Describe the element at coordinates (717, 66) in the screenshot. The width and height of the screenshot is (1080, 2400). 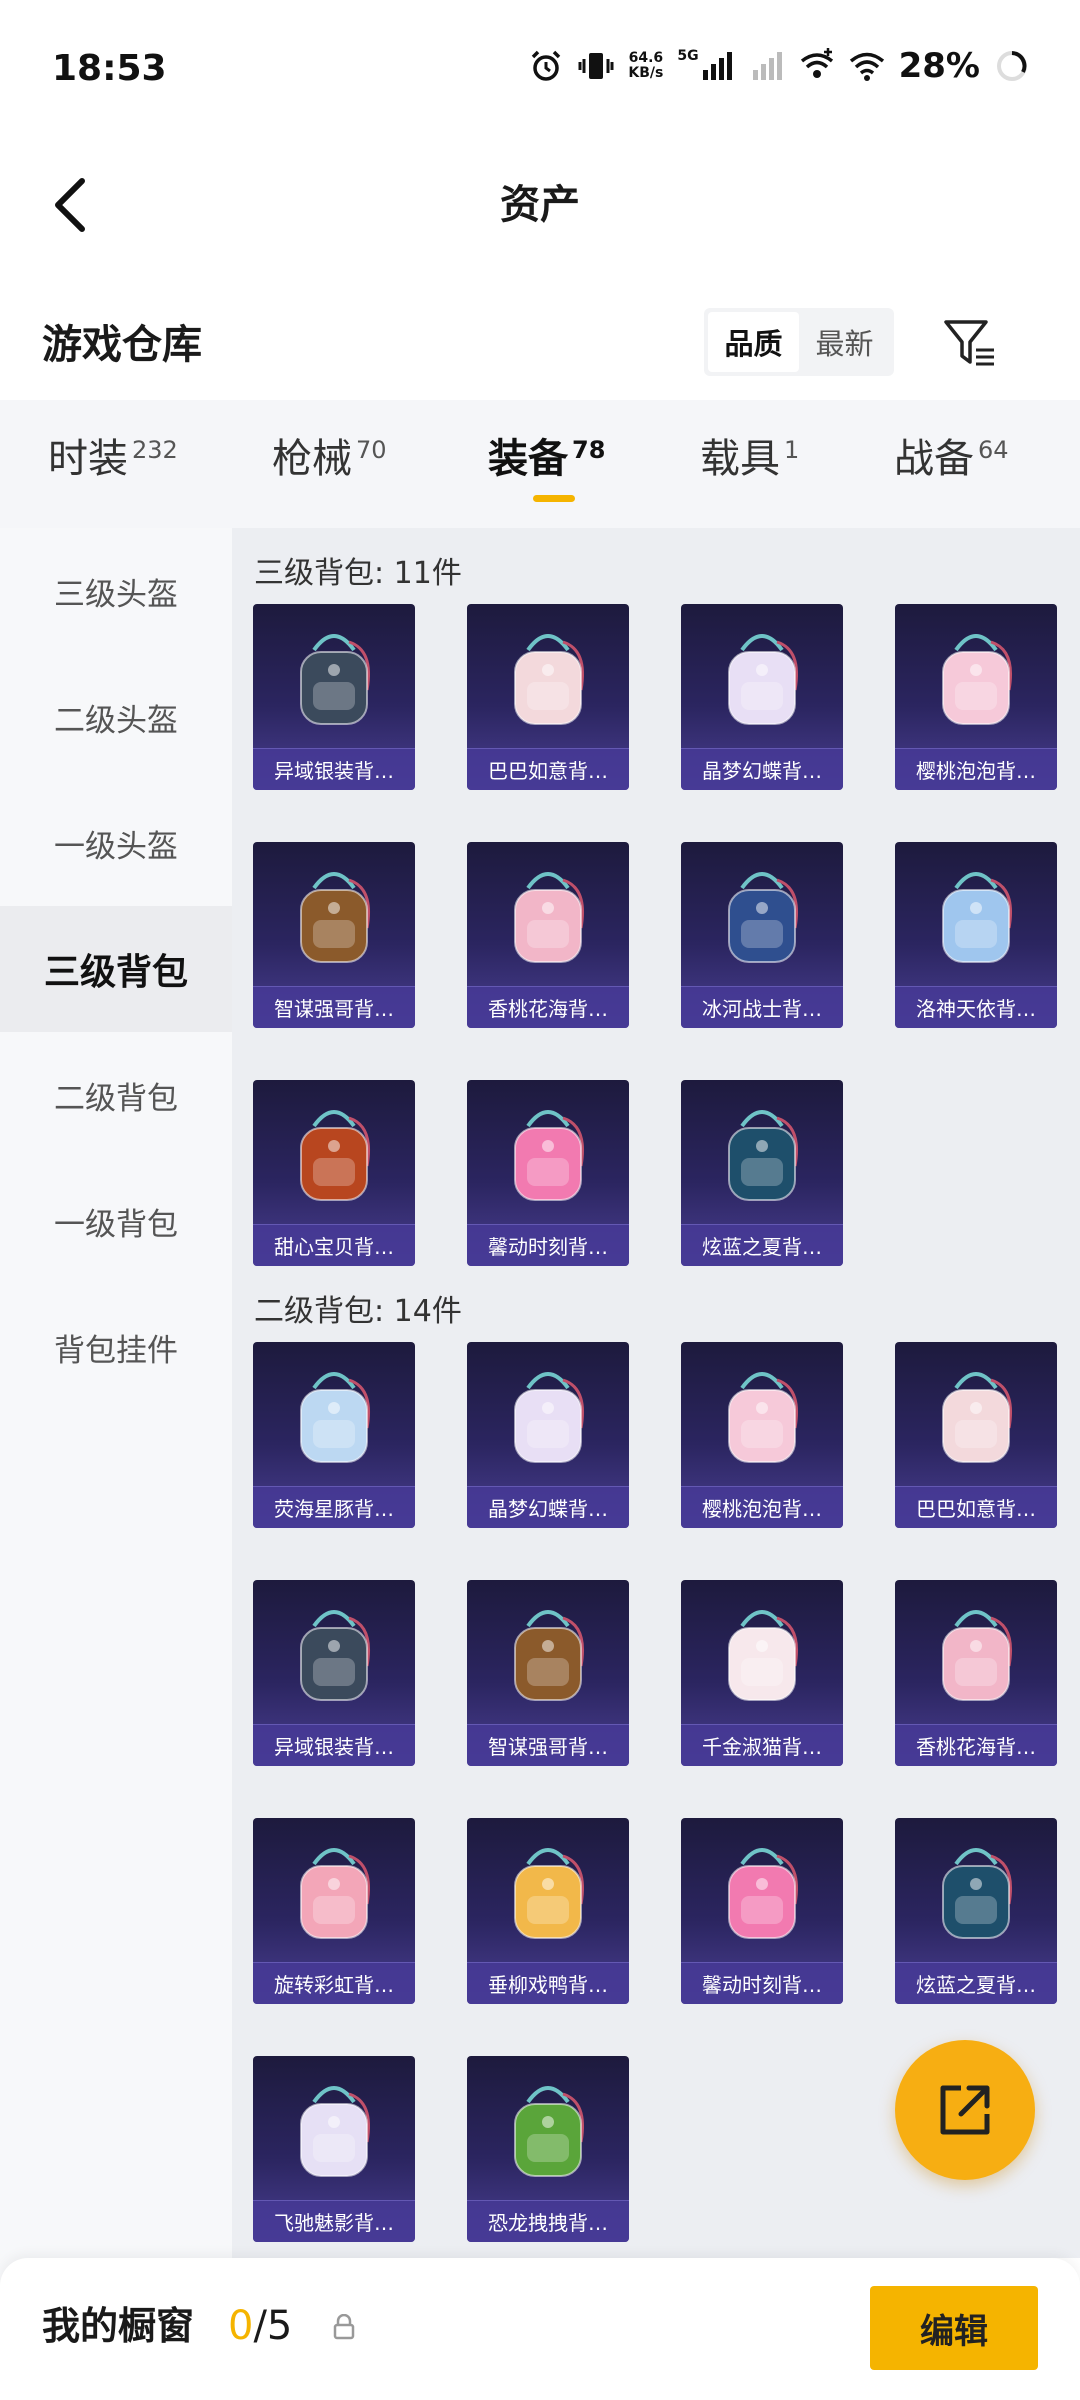
I see `signal-full-icon` at that location.